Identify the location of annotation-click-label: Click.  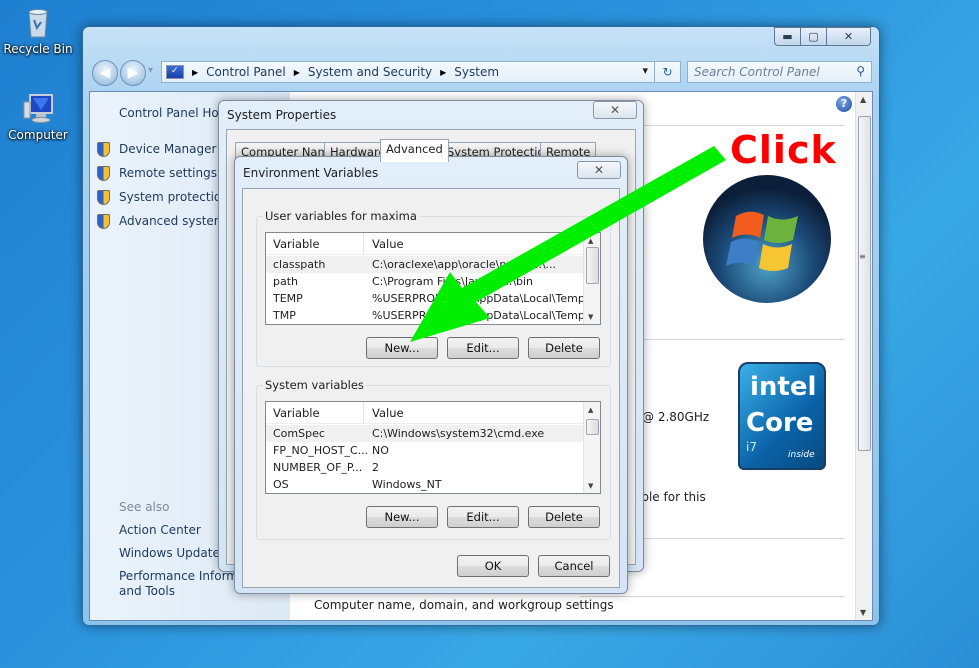
(783, 150).